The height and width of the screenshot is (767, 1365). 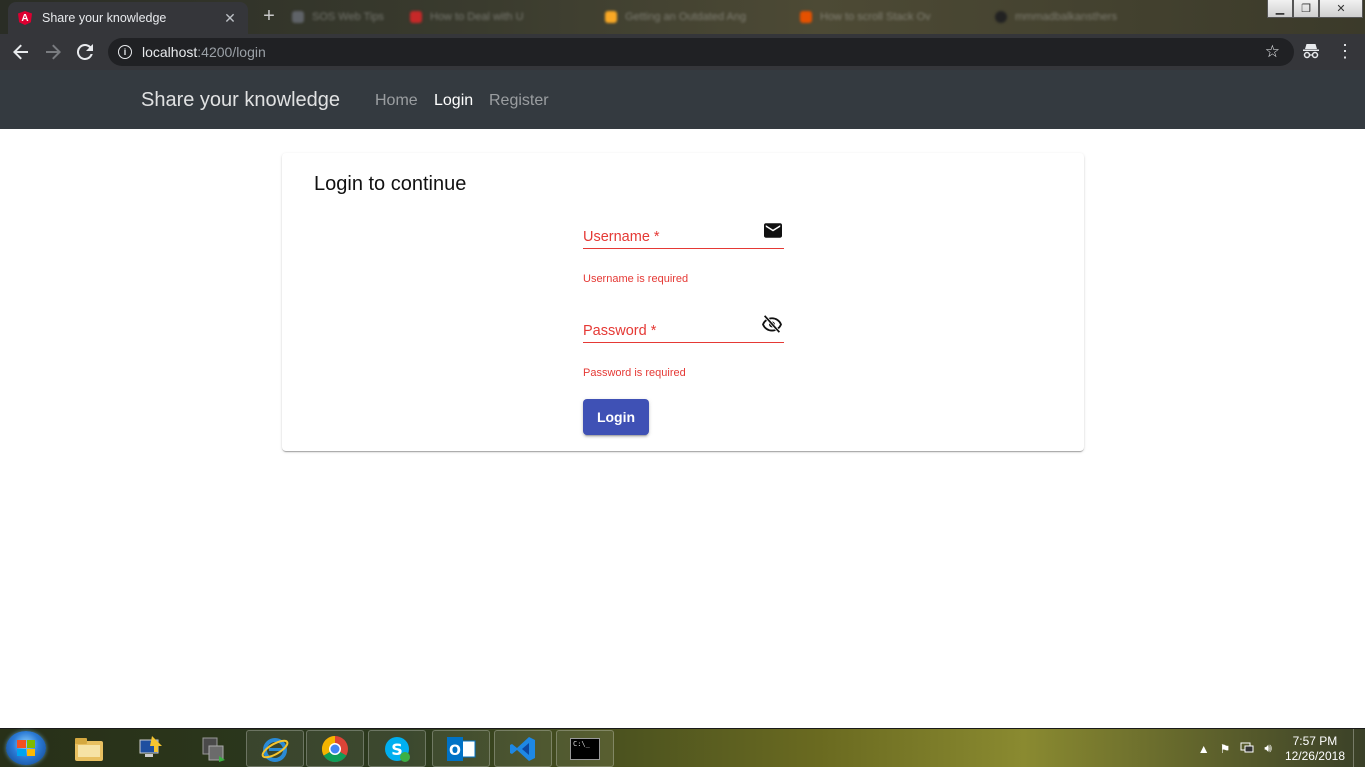 I want to click on login-button: Login, so click(x=616, y=417).